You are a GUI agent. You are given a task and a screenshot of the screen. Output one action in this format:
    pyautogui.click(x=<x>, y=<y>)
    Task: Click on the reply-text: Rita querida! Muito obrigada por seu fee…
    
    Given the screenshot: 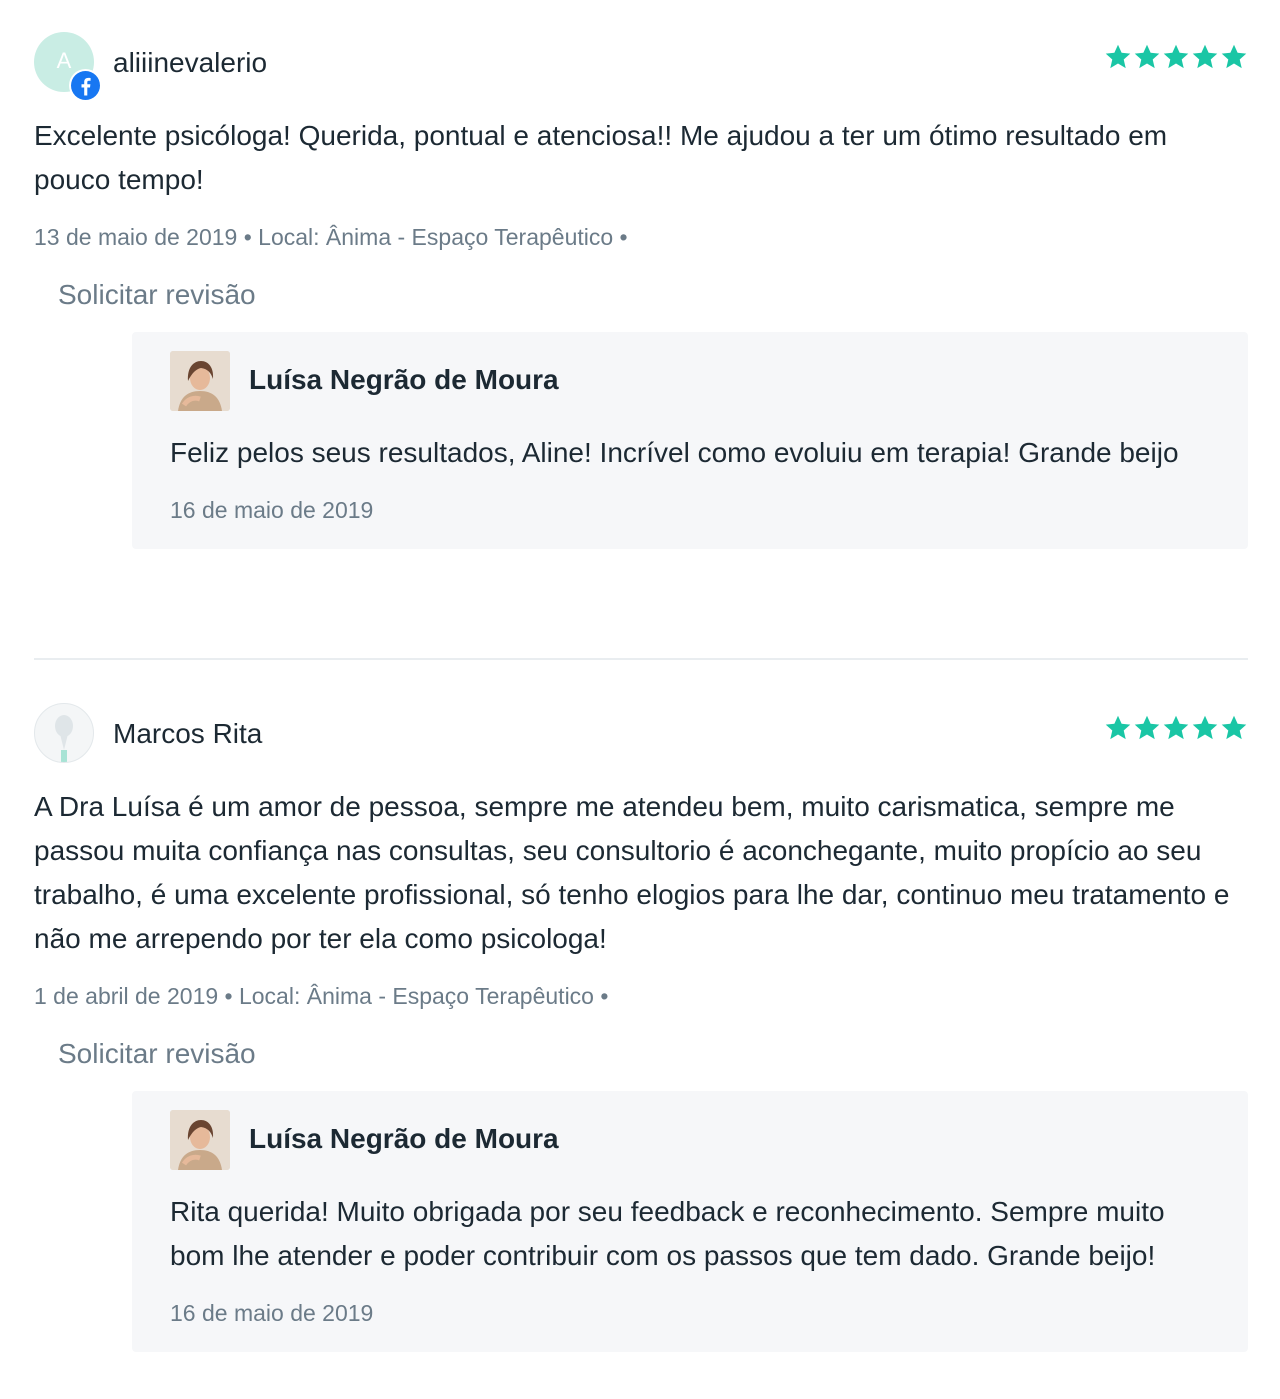 What is the action you would take?
    pyautogui.click(x=667, y=1233)
    